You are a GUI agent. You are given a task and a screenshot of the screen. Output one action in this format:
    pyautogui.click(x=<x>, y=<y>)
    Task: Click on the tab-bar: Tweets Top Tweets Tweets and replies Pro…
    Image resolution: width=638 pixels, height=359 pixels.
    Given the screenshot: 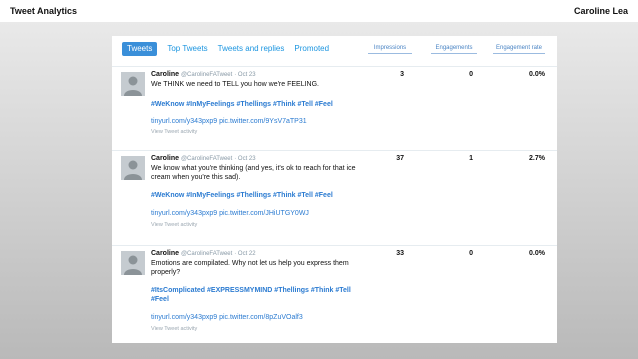 What is the action you would take?
    pyautogui.click(x=230, y=49)
    